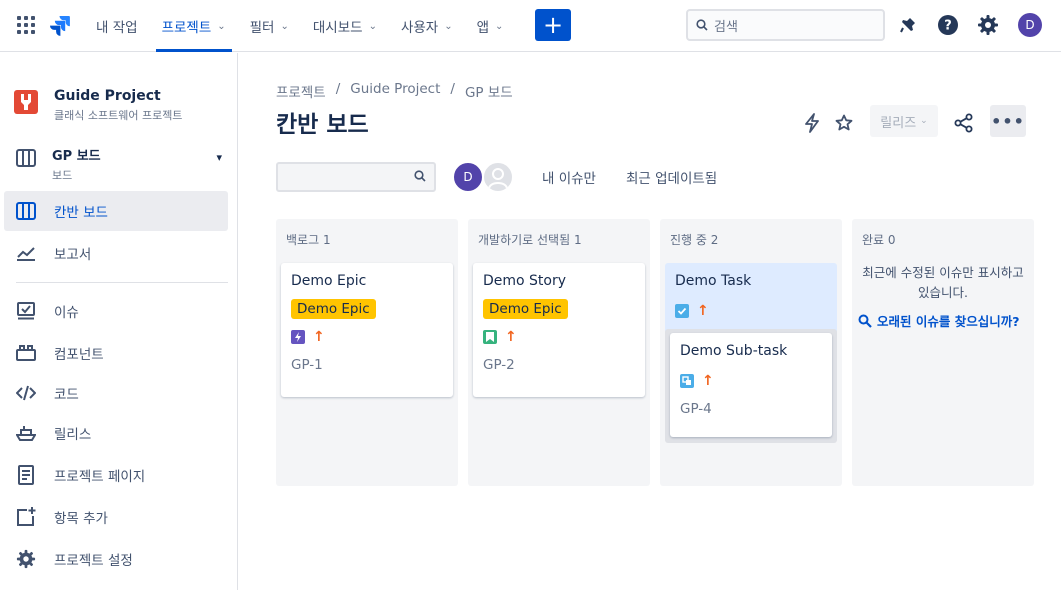 This screenshot has height=590, width=1061. Describe the element at coordinates (530, 26) in the screenshot. I see `top-navigation-bar: 내 작업 프로젝트 ⌄ 필터 ⌄ 대시보드 ⌄ 사용자 ⌄ 앱 ⌄ + 검색 ? D` at that location.